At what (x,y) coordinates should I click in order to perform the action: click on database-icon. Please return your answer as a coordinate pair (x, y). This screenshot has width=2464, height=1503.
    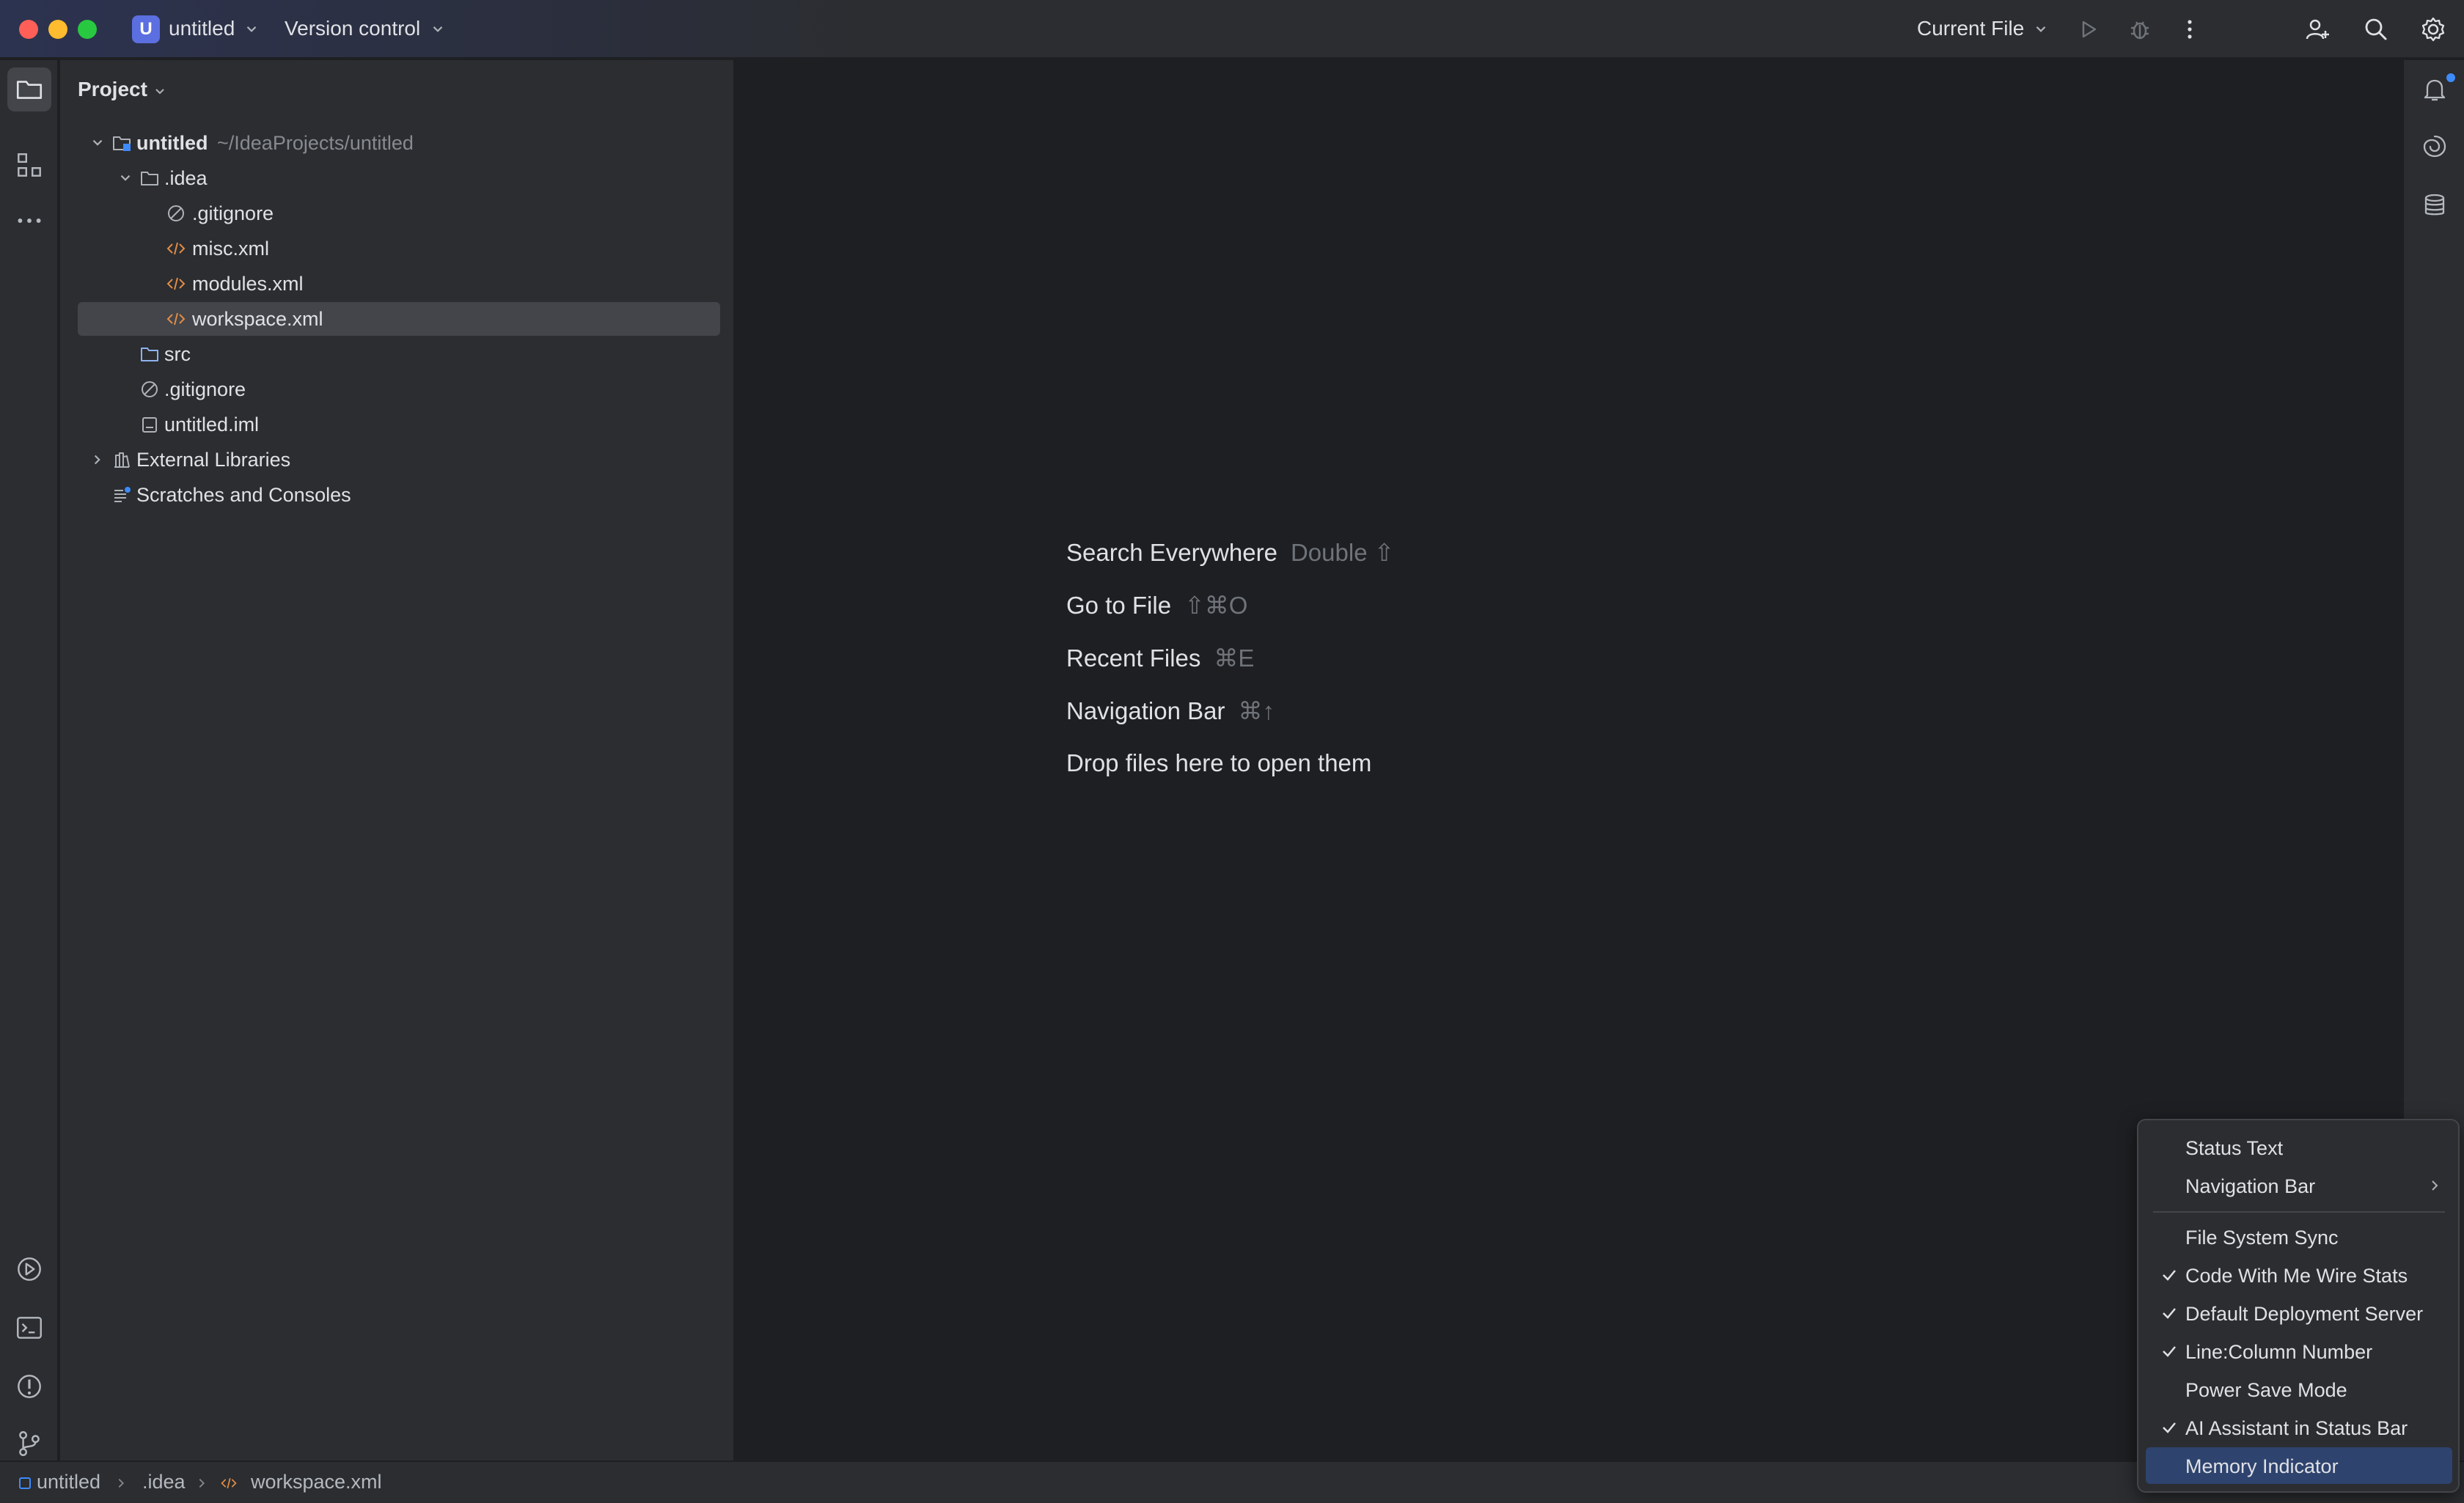
    Looking at the image, I should click on (2434, 206).